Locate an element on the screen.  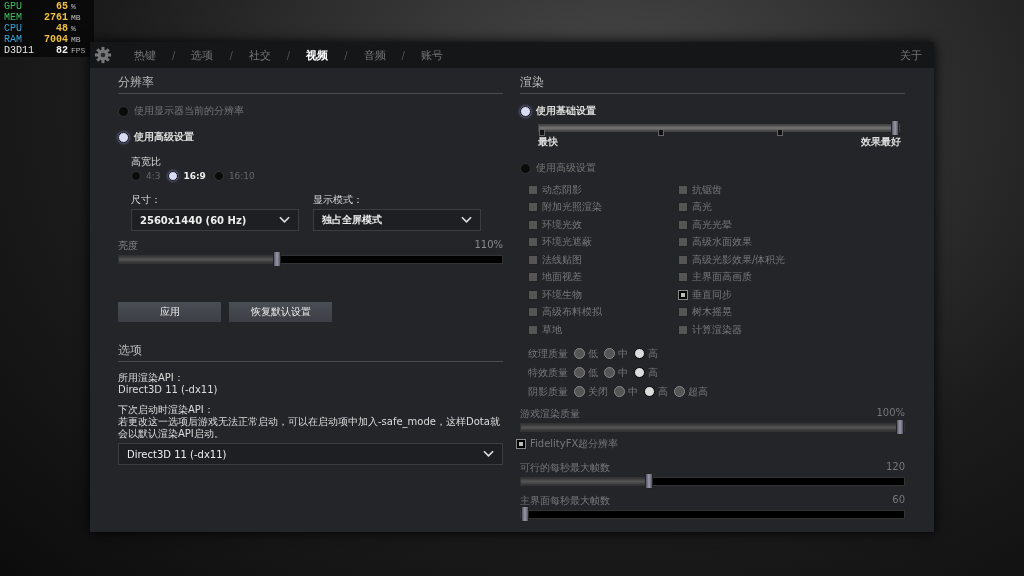
checkbox-label: 高级光影效果/体积光 is located at coordinates (739, 259).